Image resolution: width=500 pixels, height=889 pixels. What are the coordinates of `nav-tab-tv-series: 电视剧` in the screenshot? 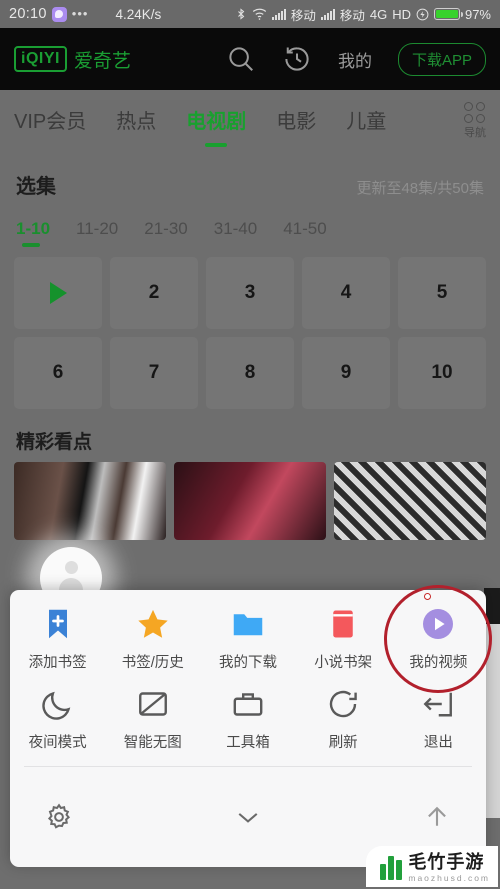 It's located at (216, 121).